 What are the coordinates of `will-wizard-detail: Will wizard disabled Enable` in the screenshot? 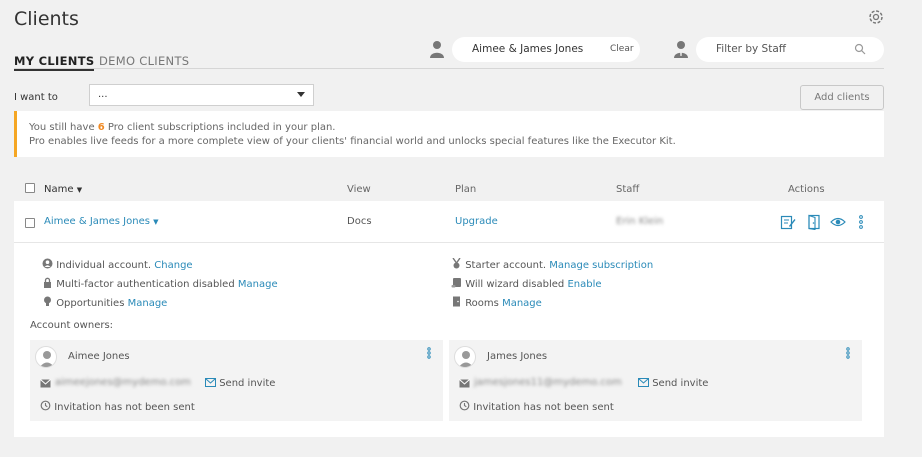 It's located at (526, 283).